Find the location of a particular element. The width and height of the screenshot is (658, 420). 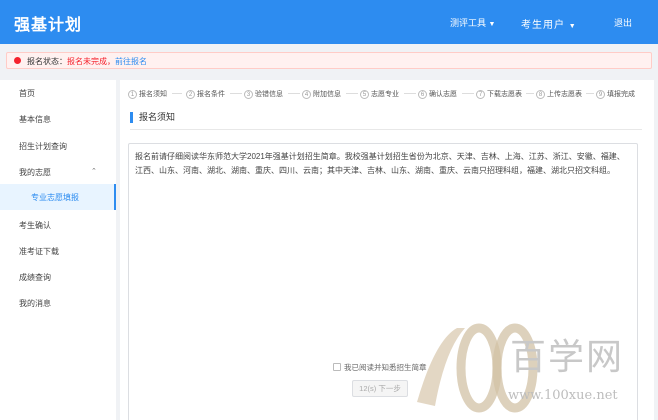

sidebar-item-my-choices: 我的志愿 is located at coordinates (35, 172).